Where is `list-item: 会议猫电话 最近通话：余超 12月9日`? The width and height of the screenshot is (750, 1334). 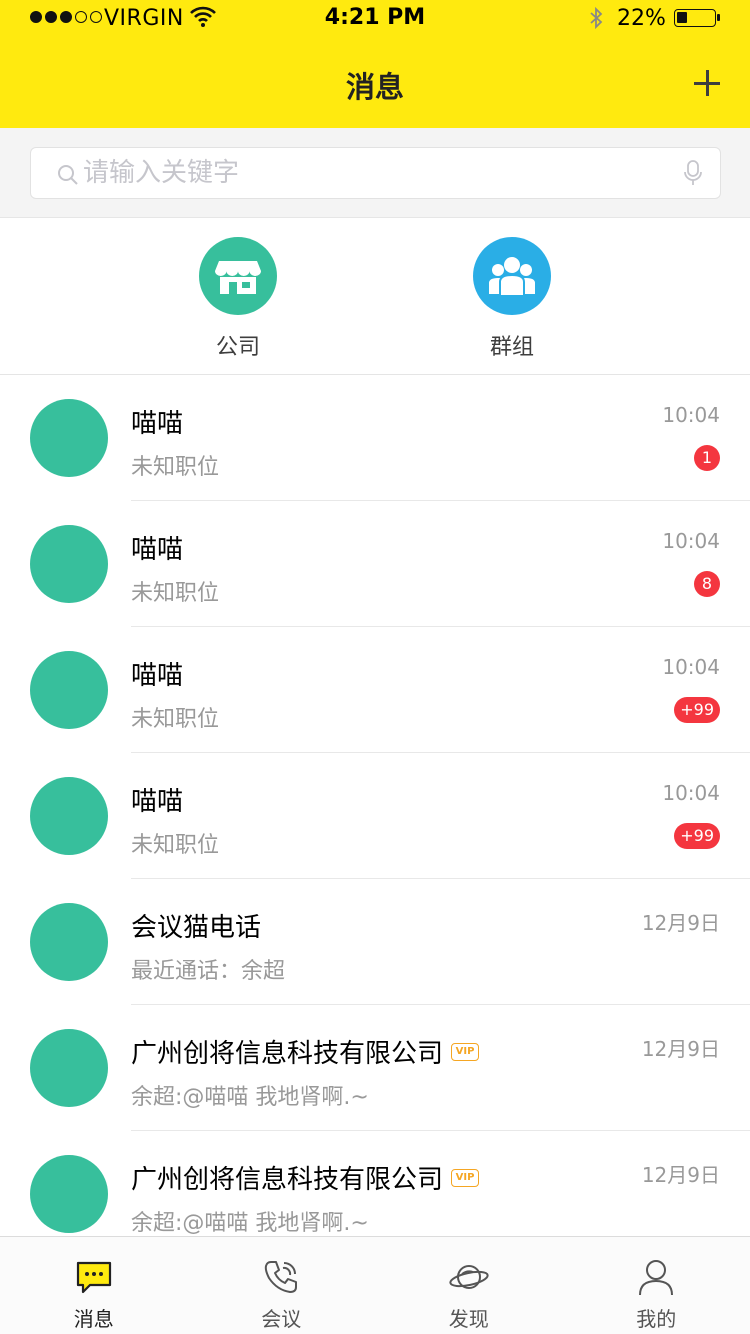
list-item: 会议猫电话 最近通话：余超 12月9日 is located at coordinates (375, 942).